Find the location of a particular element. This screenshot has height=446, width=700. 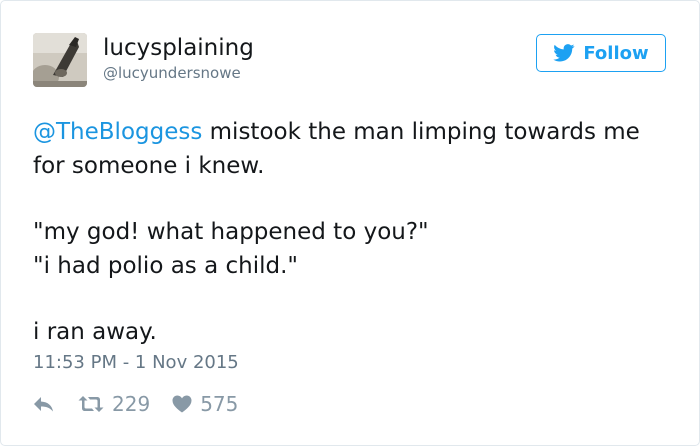

twitter-bird-icon is located at coordinates (564, 53).